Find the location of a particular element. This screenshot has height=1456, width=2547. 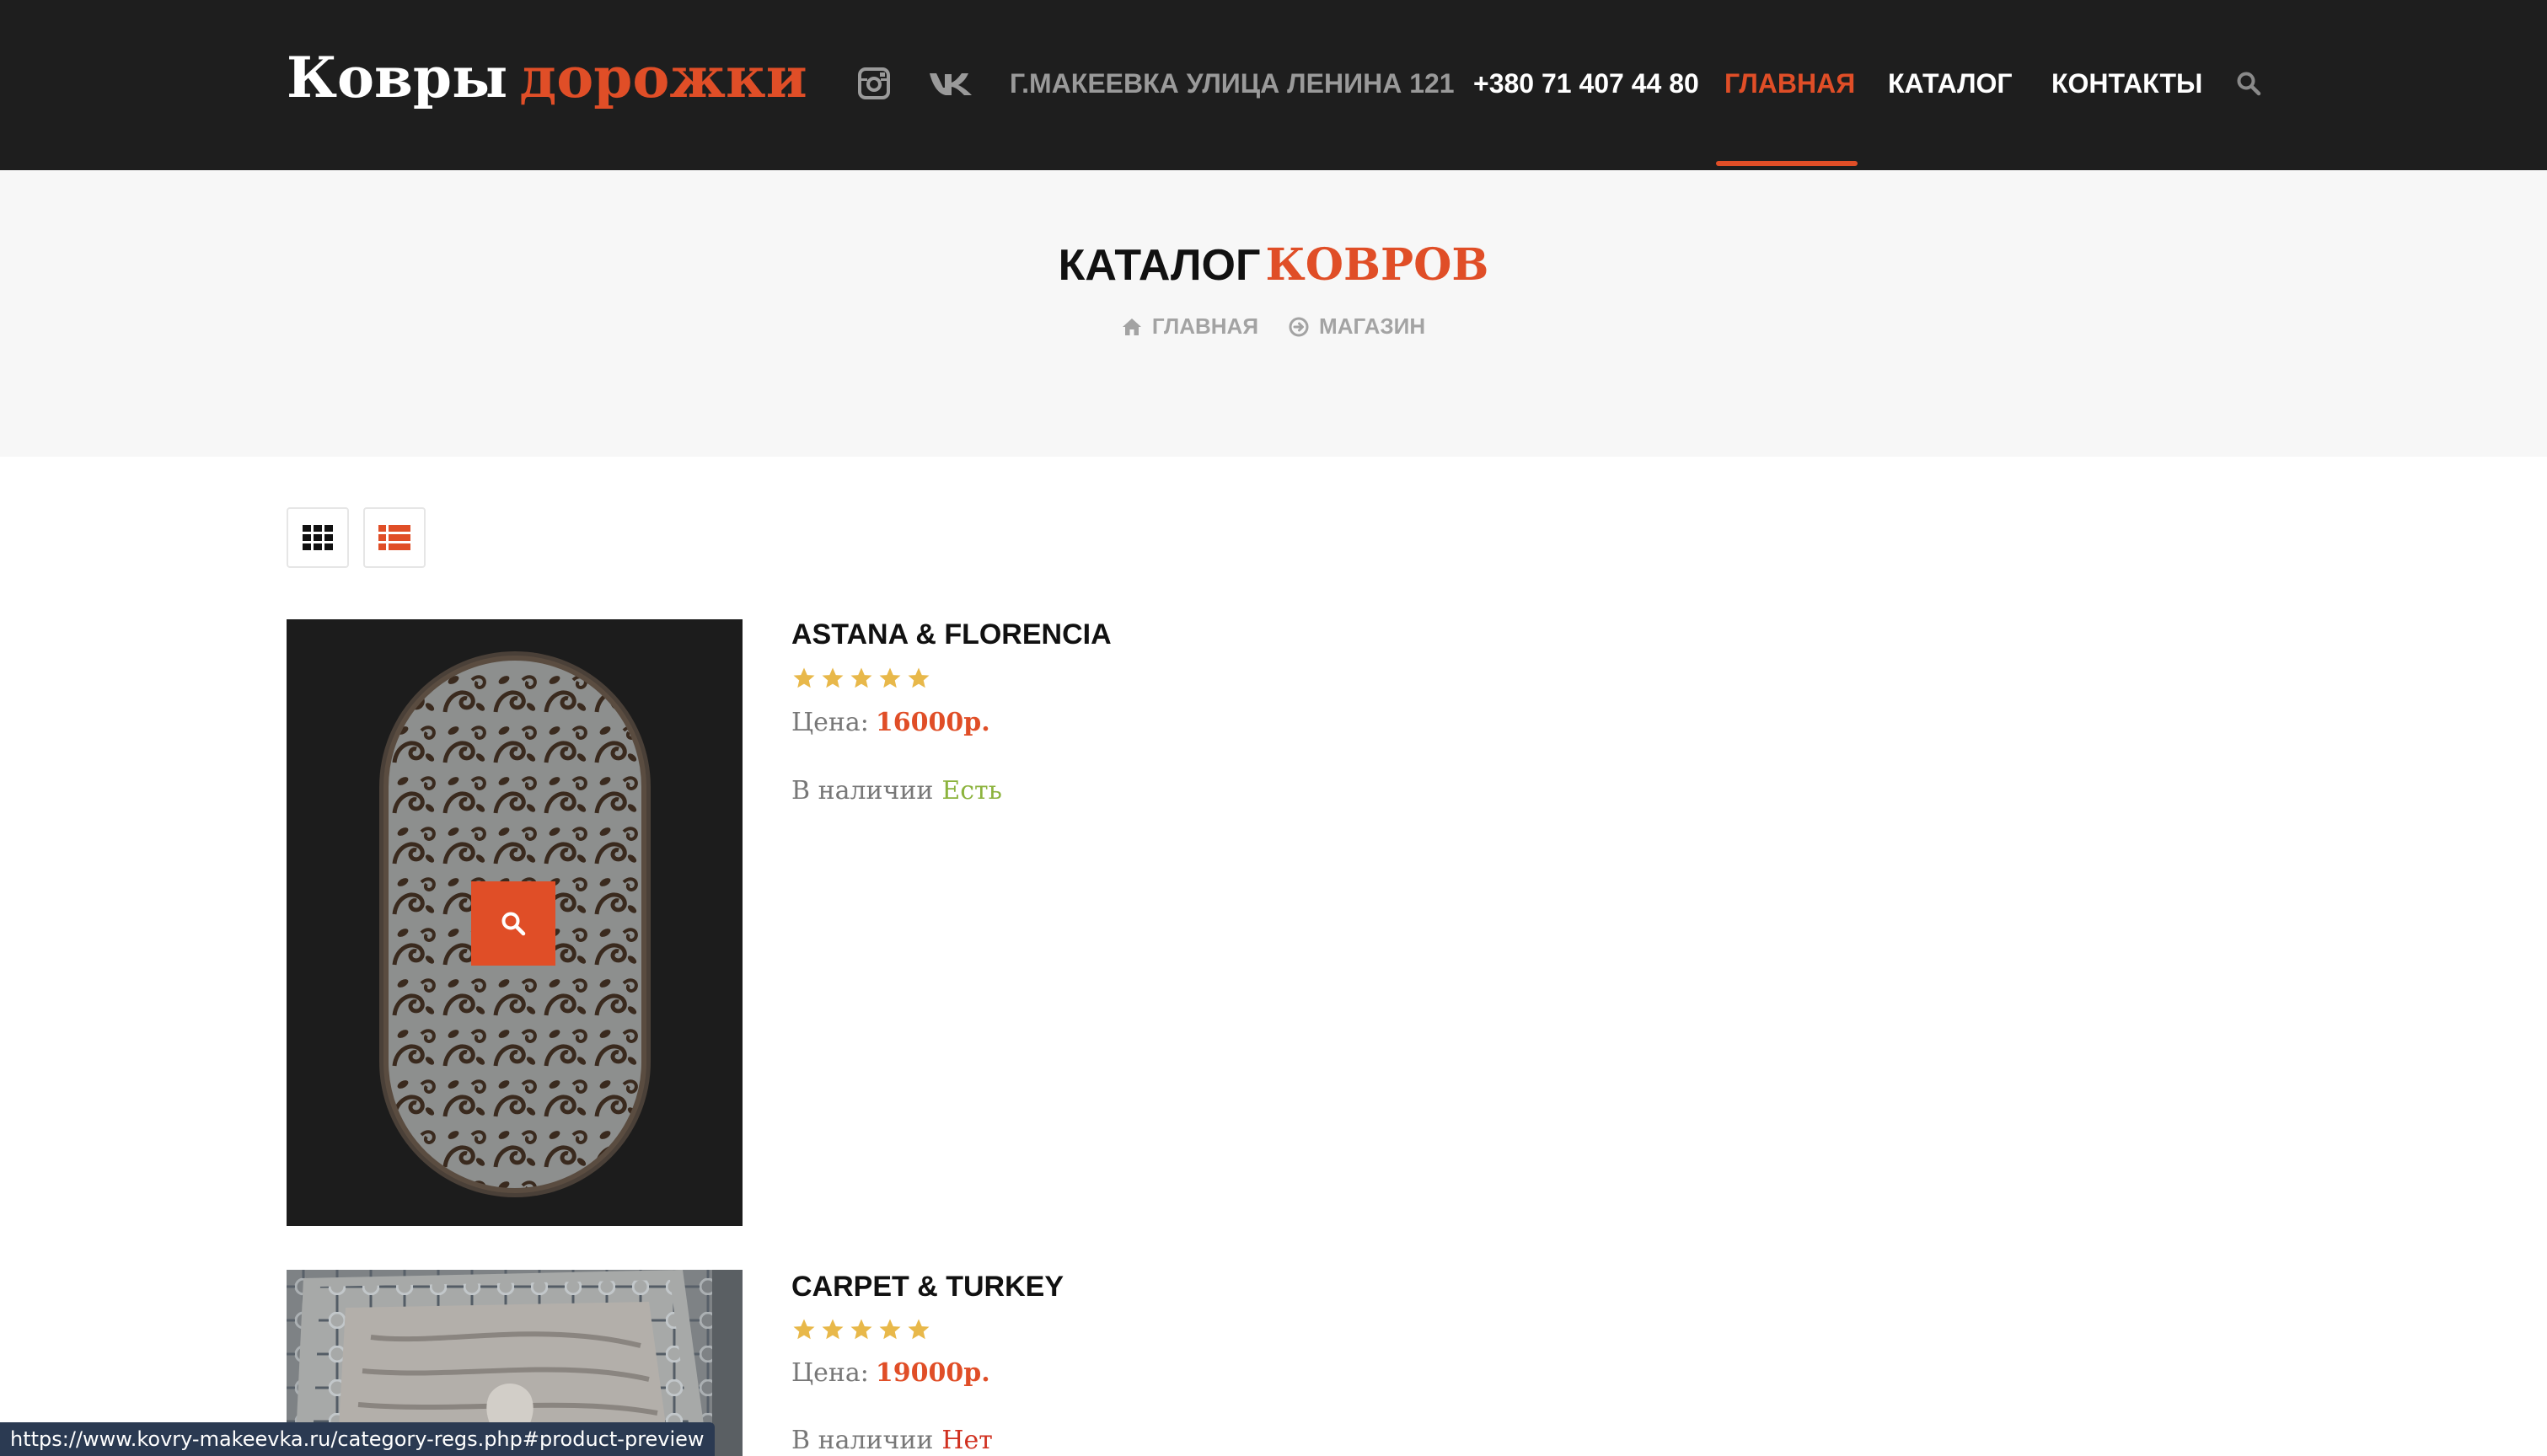

page-title: КАТАЛОГ КОВРОВ is located at coordinates (1273, 265).